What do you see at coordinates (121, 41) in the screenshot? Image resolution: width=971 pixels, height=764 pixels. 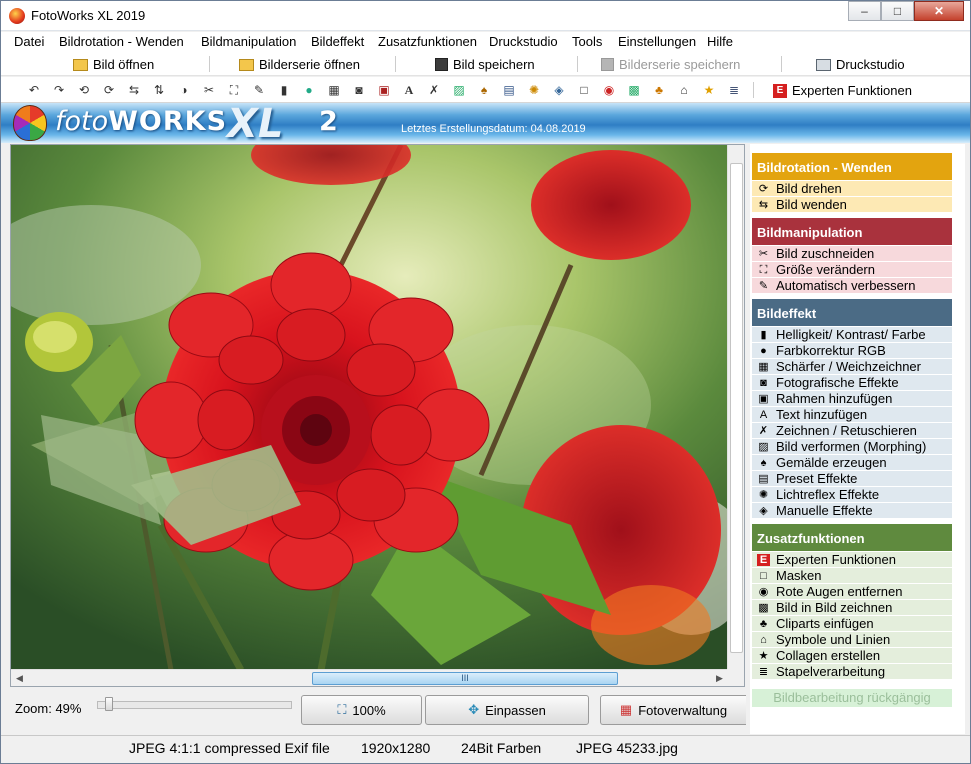 I see `menu-bildrotation: Bildrotation - Wenden` at bounding box center [121, 41].